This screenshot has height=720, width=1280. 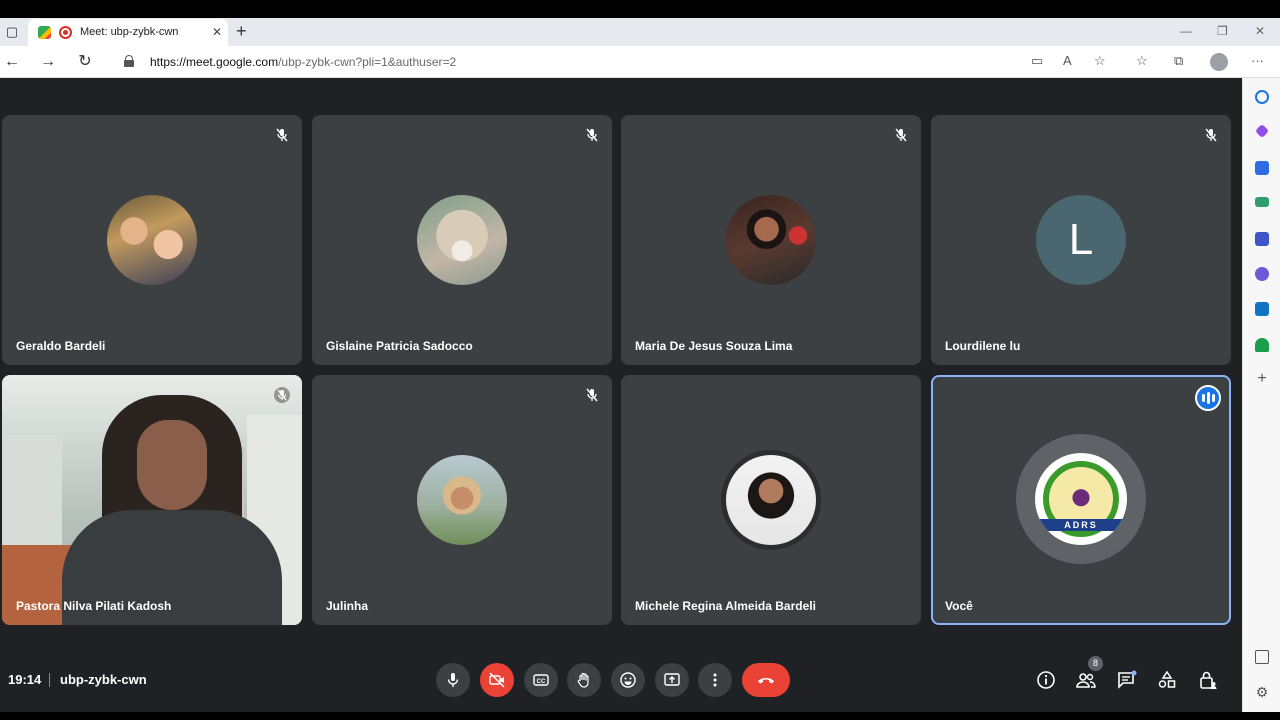 I want to click on participant-avatar: L, so click(x=1081, y=240).